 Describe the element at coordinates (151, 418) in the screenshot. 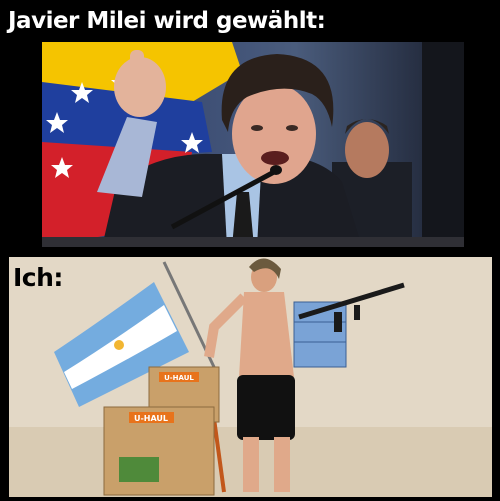

I see `box-label-bottom: U-HAUL` at that location.